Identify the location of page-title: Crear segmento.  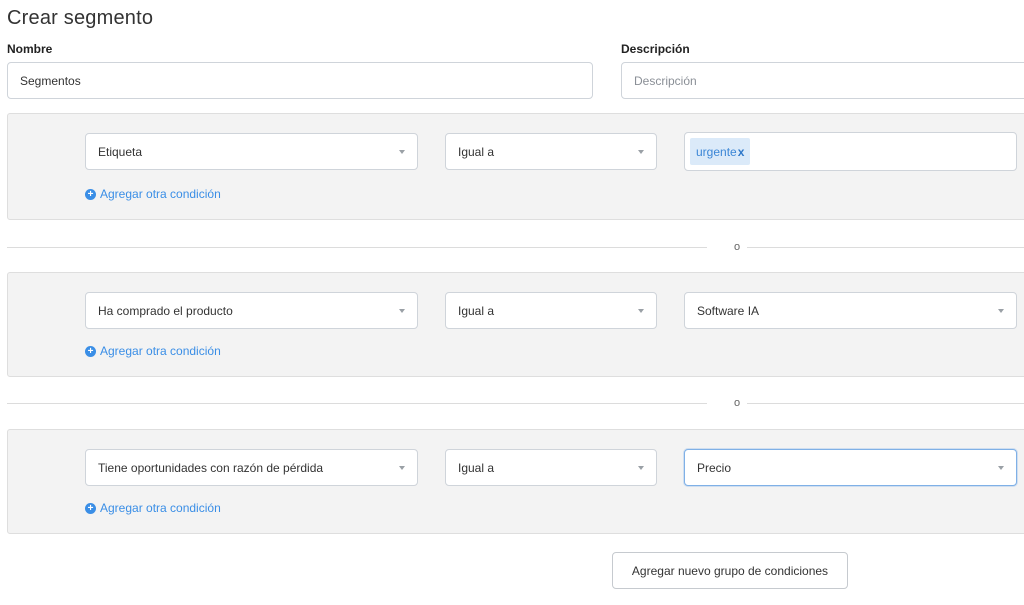
(80, 18).